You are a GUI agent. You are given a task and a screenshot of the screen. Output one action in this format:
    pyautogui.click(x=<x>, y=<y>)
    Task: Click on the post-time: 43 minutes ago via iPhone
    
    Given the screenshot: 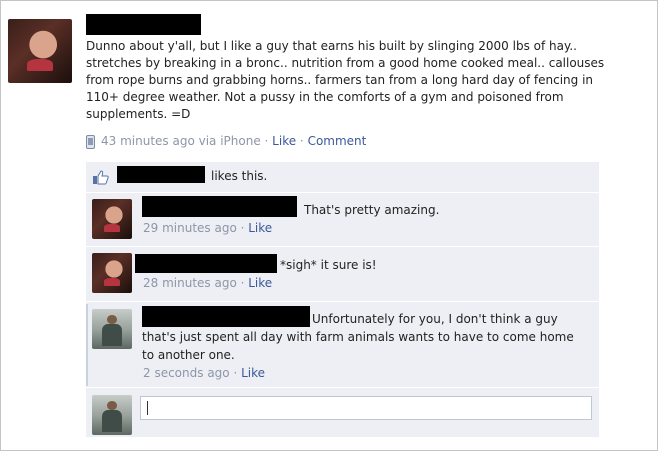 What is the action you would take?
    pyautogui.click(x=181, y=141)
    